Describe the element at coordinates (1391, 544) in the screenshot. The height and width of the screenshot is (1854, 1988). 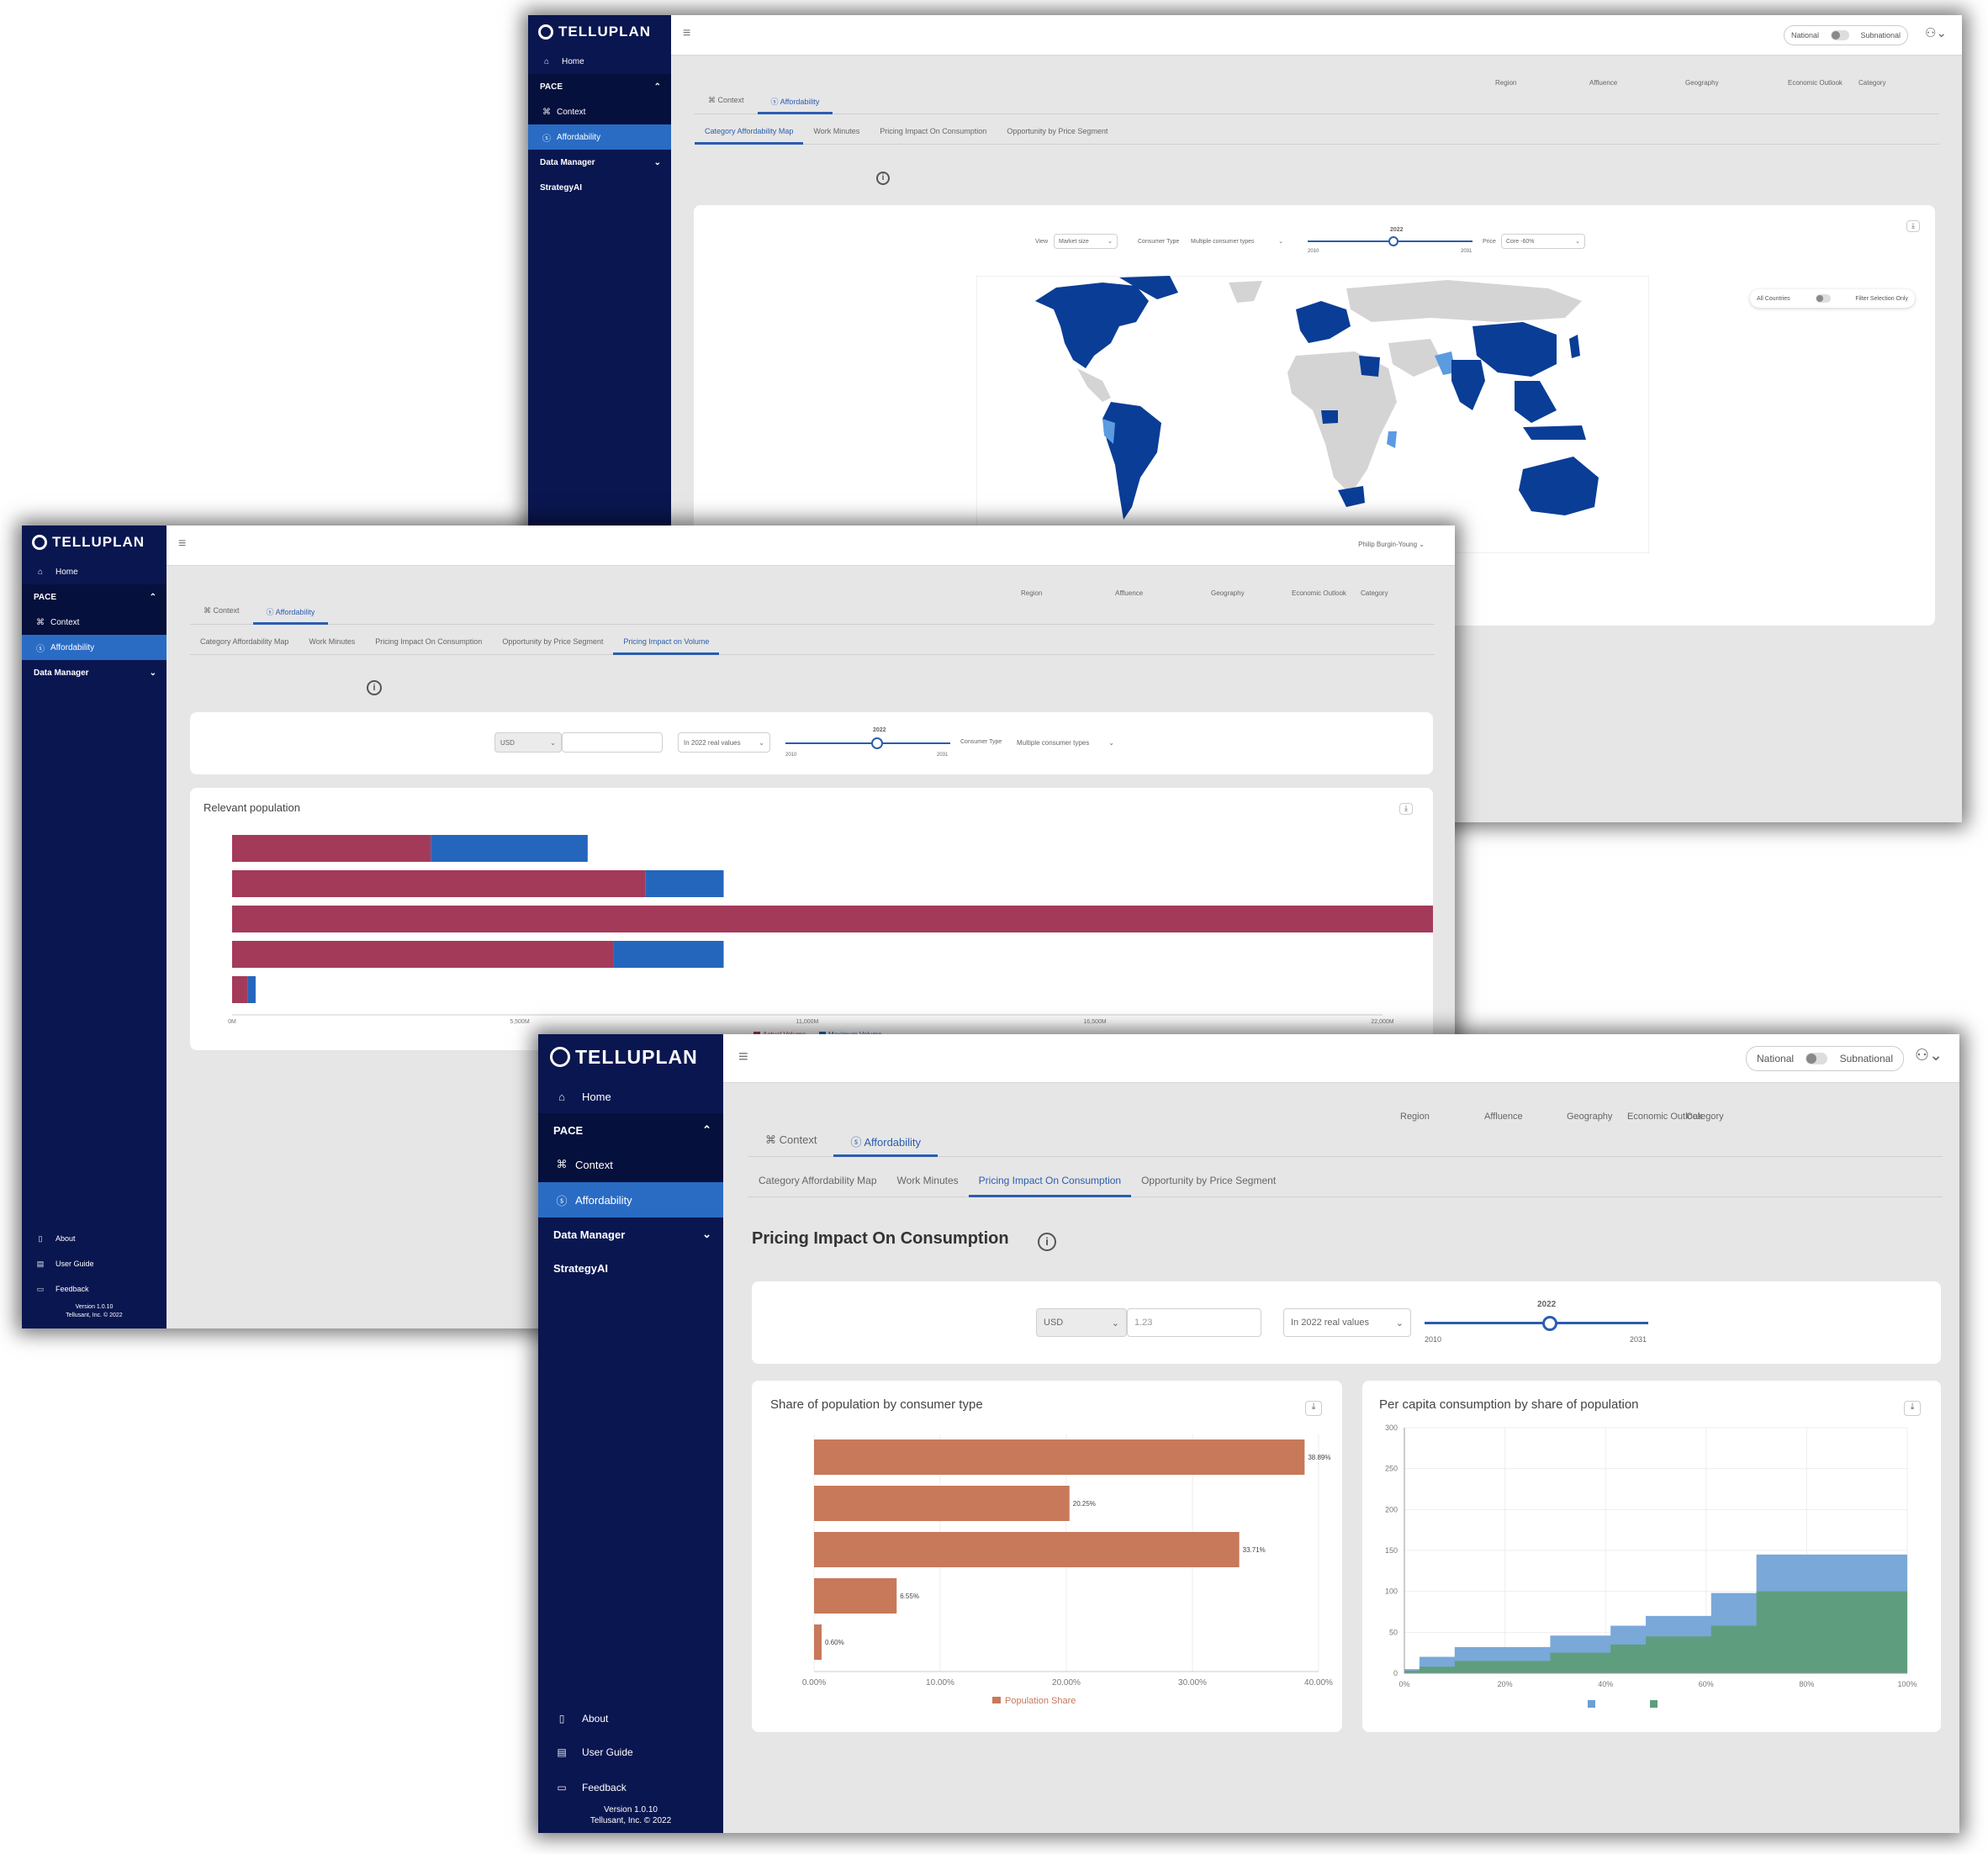
I see `user-name: Philip Burgin-Young ⌄` at that location.